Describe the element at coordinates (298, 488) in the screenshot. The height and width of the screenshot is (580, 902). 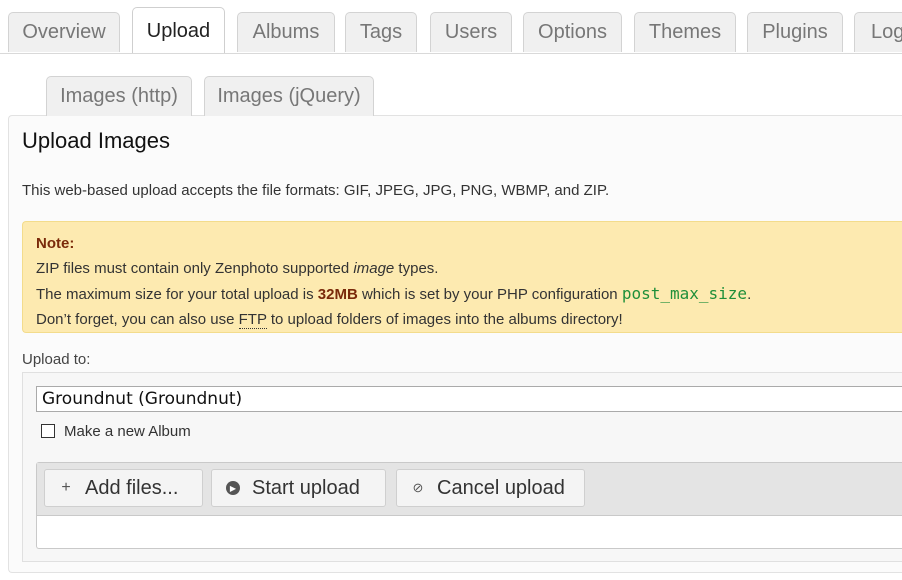
I see `start-upload-button: ▶ Start upload` at that location.